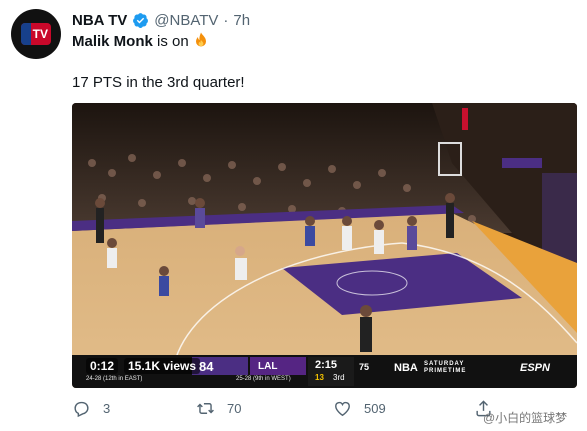 The image size is (587, 431). I want to click on show-title: SATURDAY PRIMETIME, so click(445, 368).